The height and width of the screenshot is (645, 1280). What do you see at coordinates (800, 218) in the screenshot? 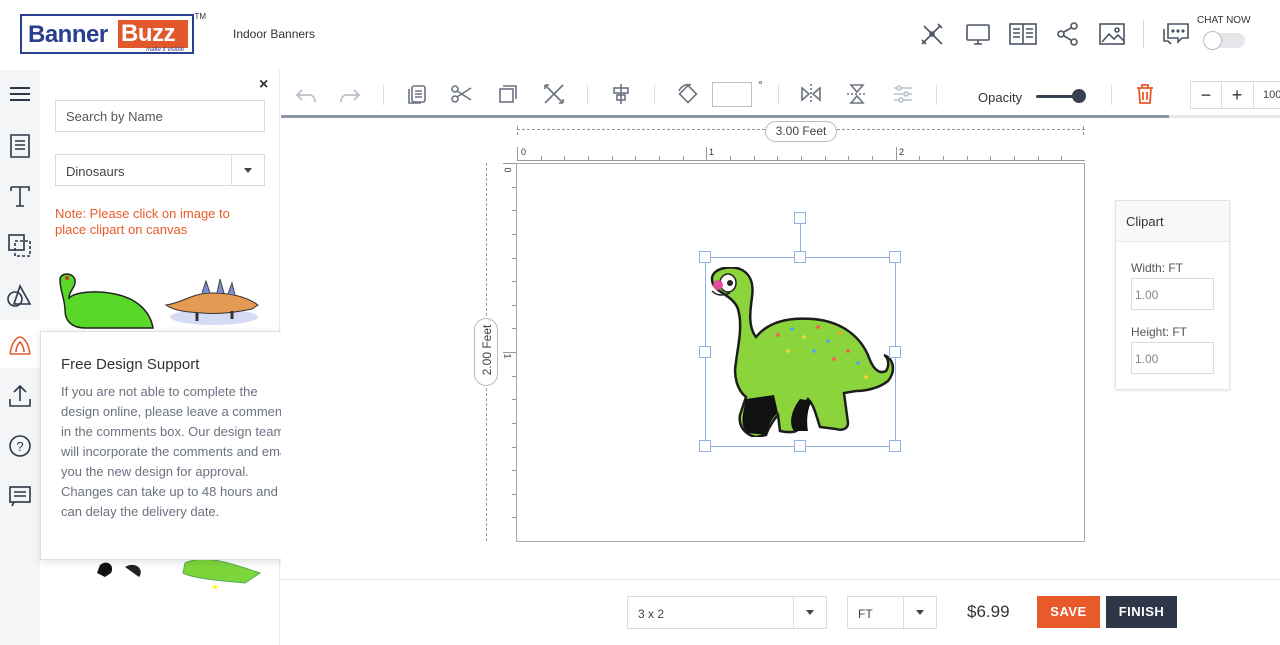
I see `rotation-handle` at bounding box center [800, 218].